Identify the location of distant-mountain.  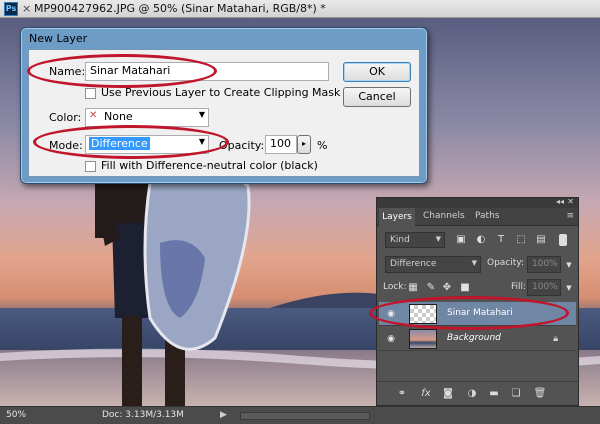
(325, 301).